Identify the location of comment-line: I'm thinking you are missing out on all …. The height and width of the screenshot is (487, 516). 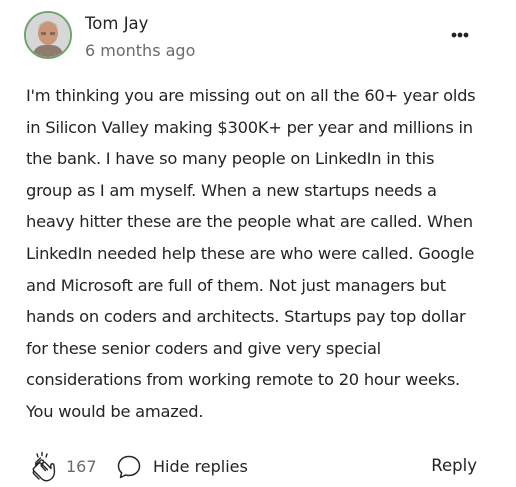
(251, 95).